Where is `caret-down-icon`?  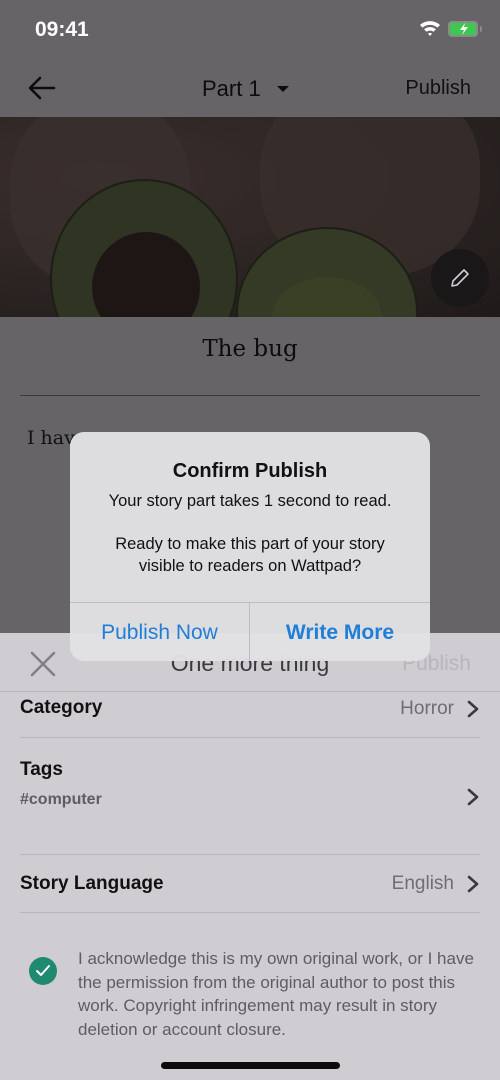 caret-down-icon is located at coordinates (283, 89).